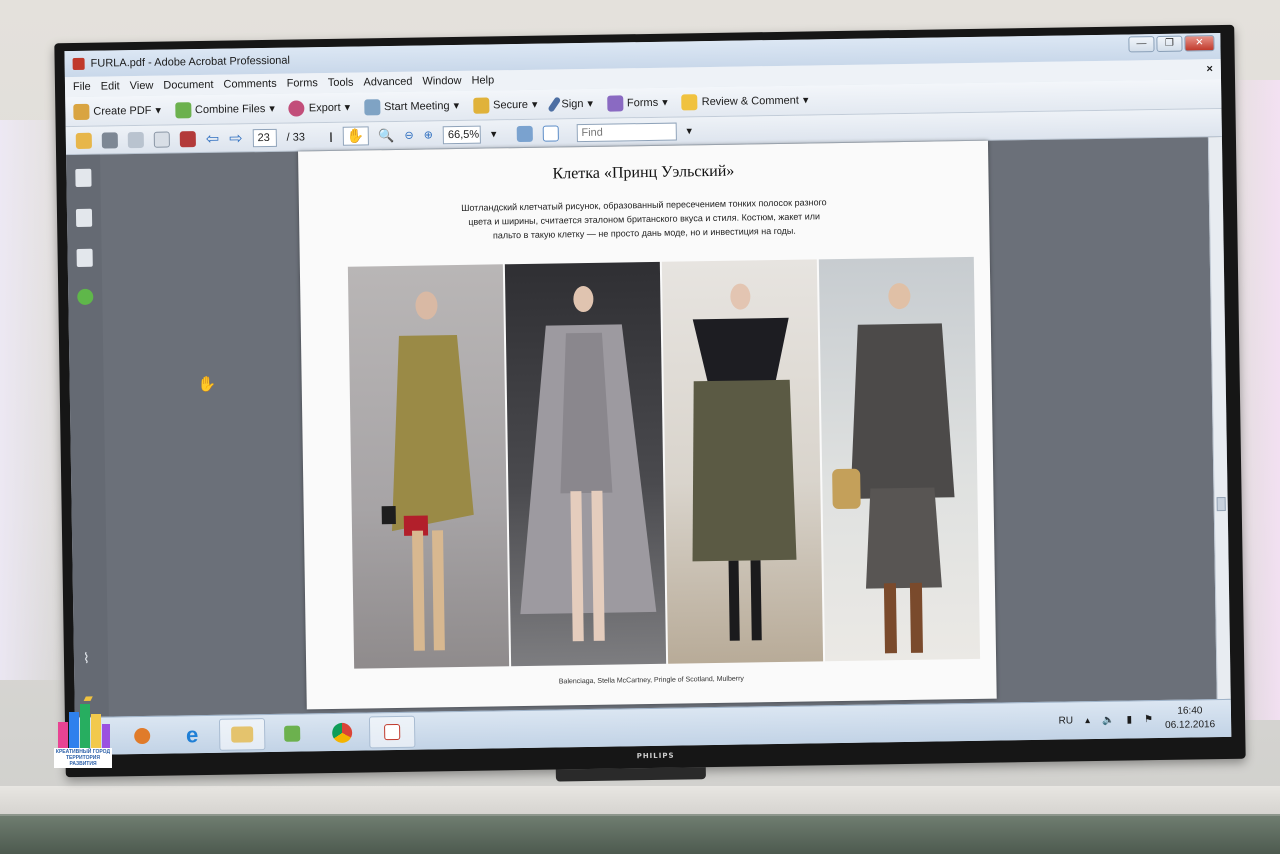 The image size is (1280, 854). What do you see at coordinates (524, 133) in the screenshot?
I see `fit-page-icon` at bounding box center [524, 133].